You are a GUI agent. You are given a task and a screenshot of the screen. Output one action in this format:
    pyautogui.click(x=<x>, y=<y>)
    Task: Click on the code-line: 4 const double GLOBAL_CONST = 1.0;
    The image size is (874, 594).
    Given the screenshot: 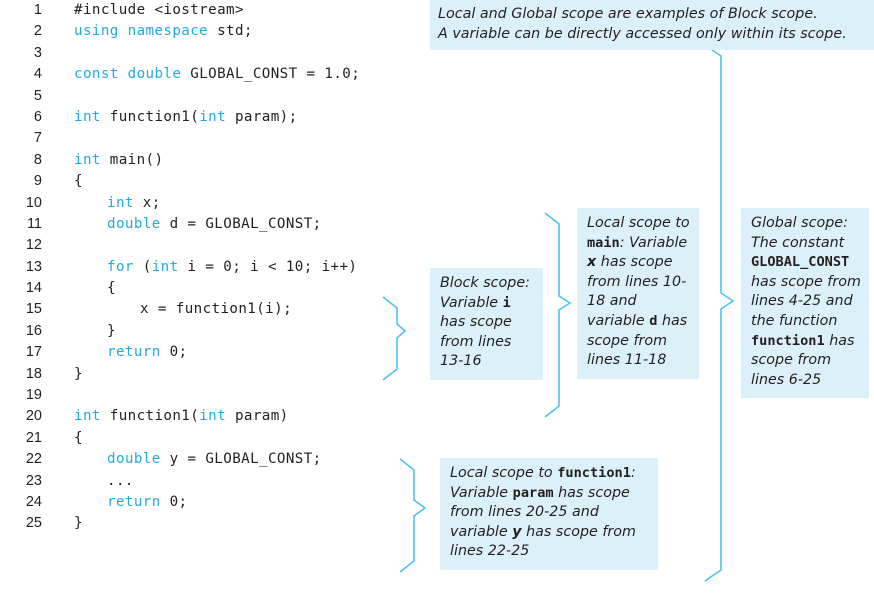 What is the action you would take?
    pyautogui.click(x=220, y=74)
    